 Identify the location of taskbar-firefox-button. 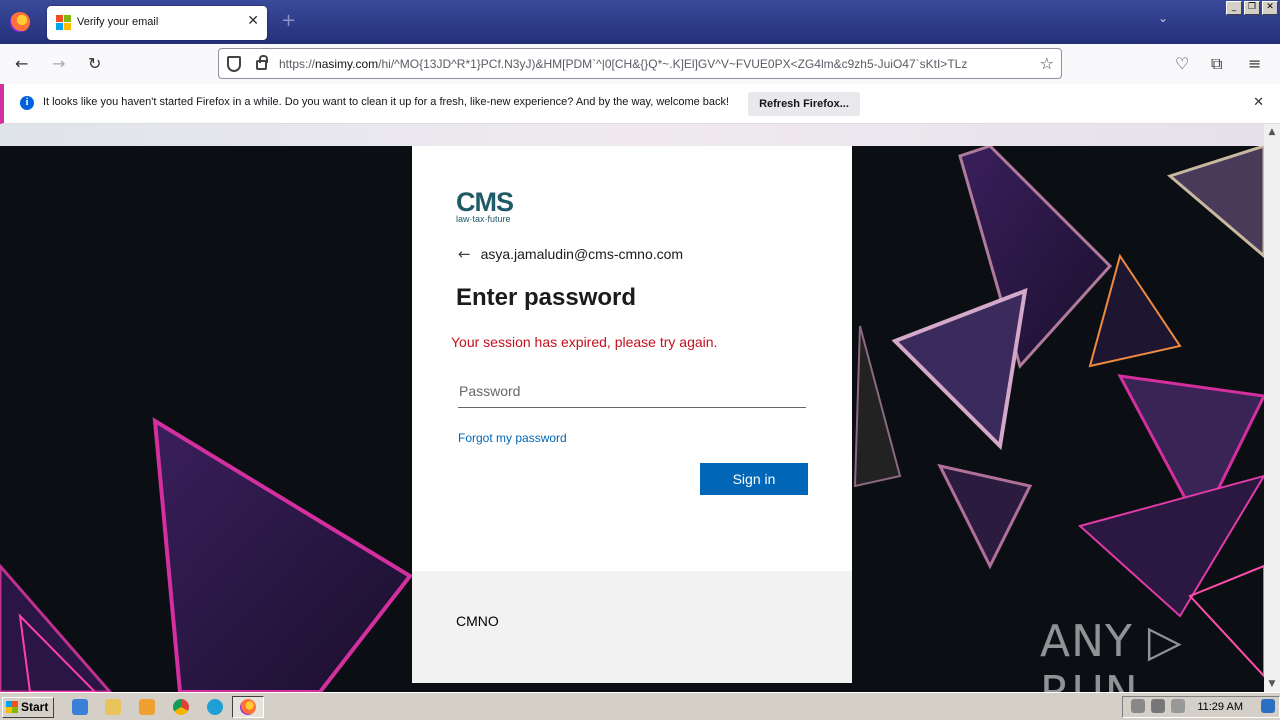
(248, 707).